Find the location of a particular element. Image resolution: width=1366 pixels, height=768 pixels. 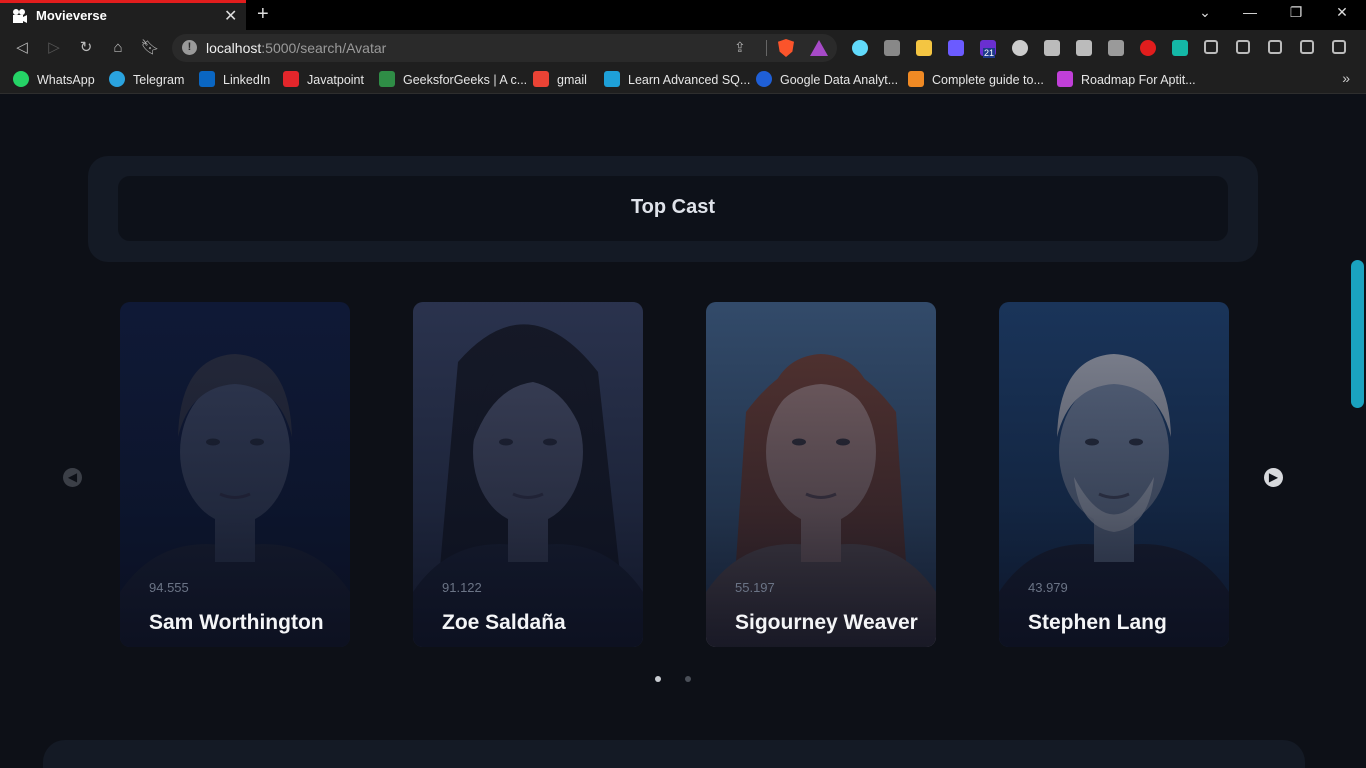

bookmark-label: Telegram is located at coordinates (159, 80).